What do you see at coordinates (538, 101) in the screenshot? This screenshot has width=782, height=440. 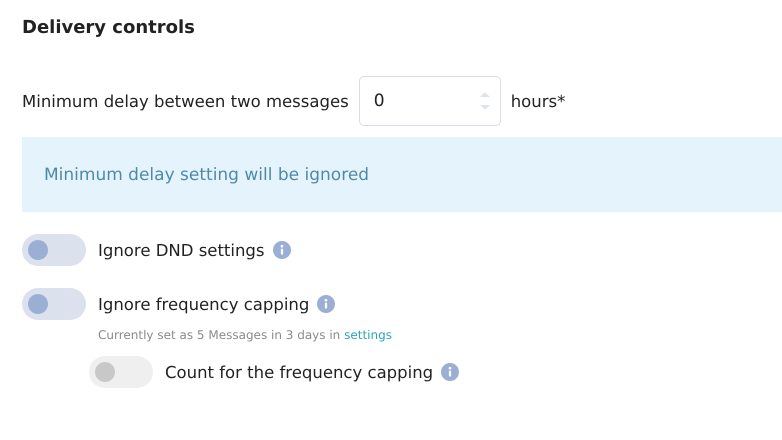 I see `unit-label: hours*` at bounding box center [538, 101].